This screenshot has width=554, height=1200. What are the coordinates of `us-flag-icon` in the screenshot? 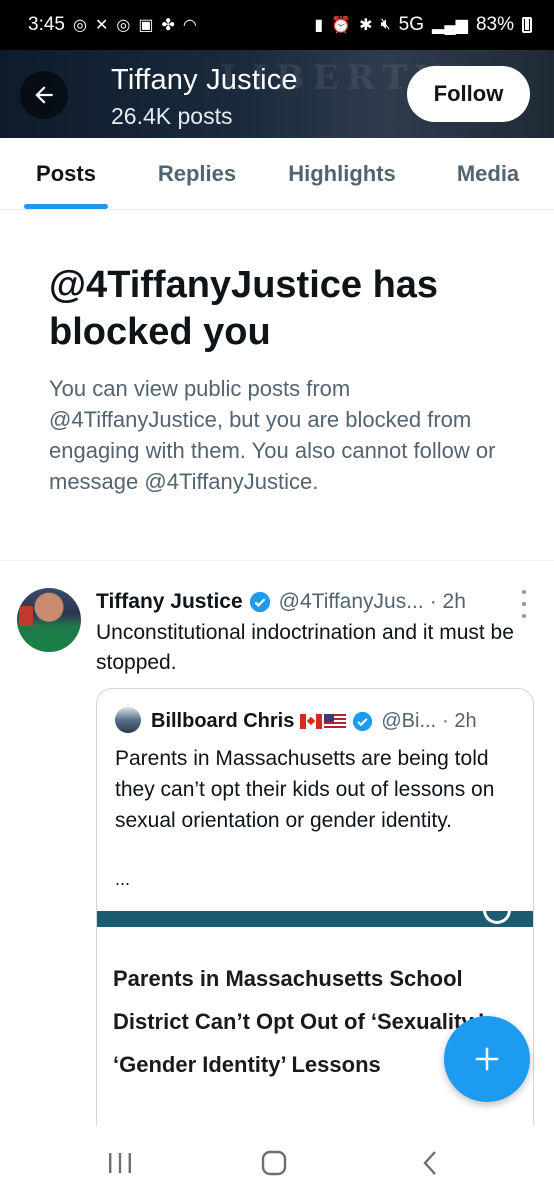 It's located at (335, 721).